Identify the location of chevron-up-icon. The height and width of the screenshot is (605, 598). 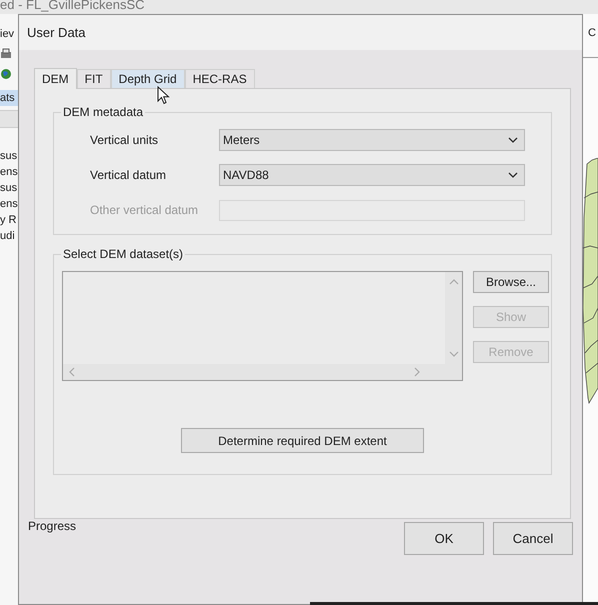
(453, 282).